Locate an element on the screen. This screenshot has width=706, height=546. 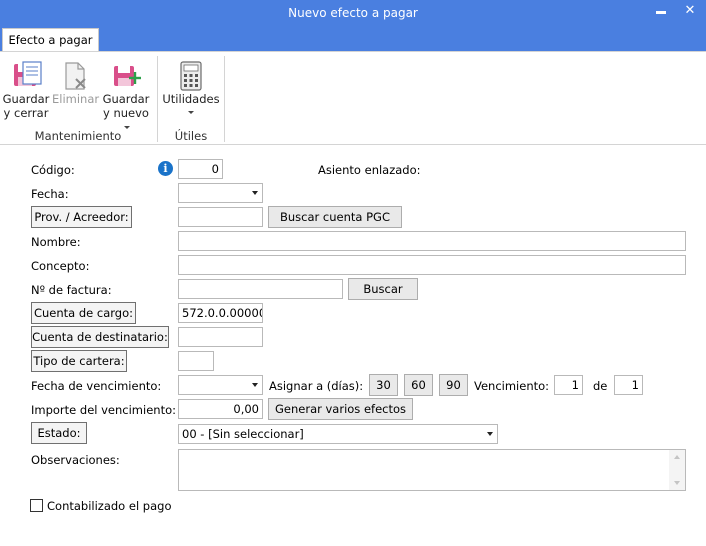
delete-label: Eliminar is located at coordinates (76, 99).